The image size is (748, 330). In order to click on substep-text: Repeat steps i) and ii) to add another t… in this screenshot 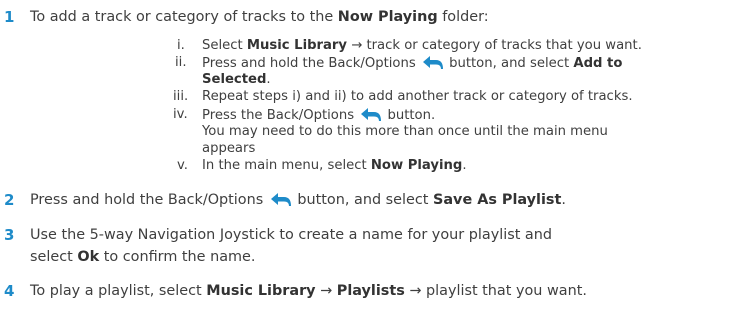, I will do `click(417, 96)`.